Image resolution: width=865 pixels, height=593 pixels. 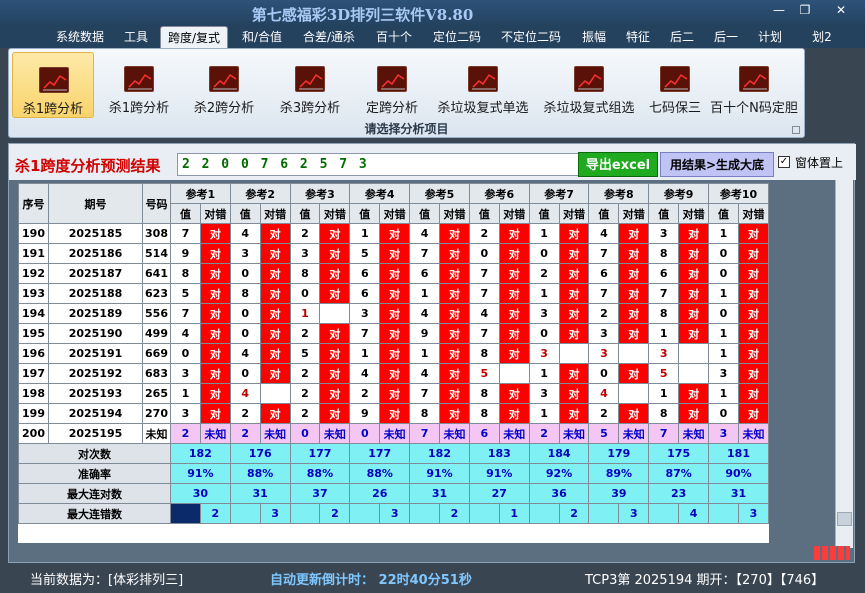 What do you see at coordinates (362, 15) in the screenshot?
I see `app-title: 第七感福彩3D排列三软件V8.80` at bounding box center [362, 15].